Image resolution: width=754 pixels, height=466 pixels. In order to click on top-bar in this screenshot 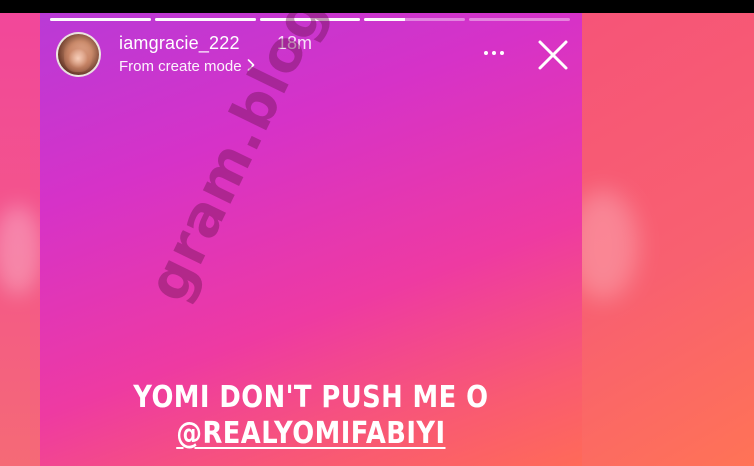, I will do `click(377, 6)`.